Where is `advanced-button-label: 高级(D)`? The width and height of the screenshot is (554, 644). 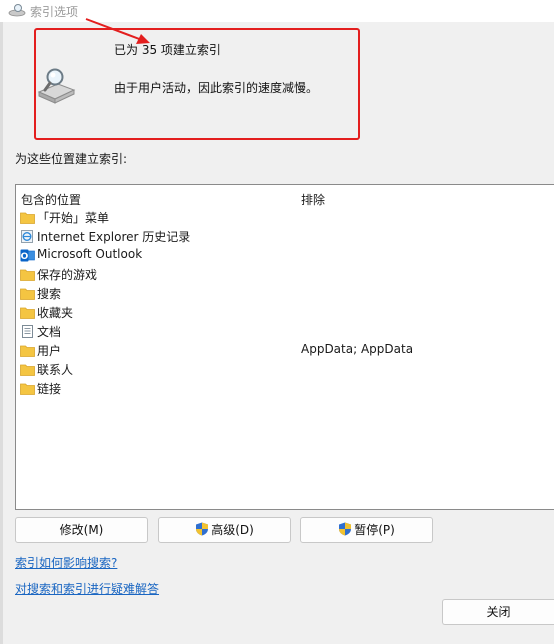 advanced-button-label: 高级(D) is located at coordinates (232, 530).